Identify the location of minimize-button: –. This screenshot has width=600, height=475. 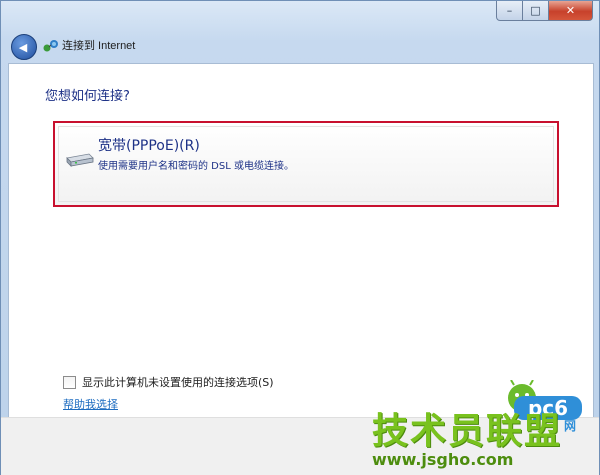
(509, 11).